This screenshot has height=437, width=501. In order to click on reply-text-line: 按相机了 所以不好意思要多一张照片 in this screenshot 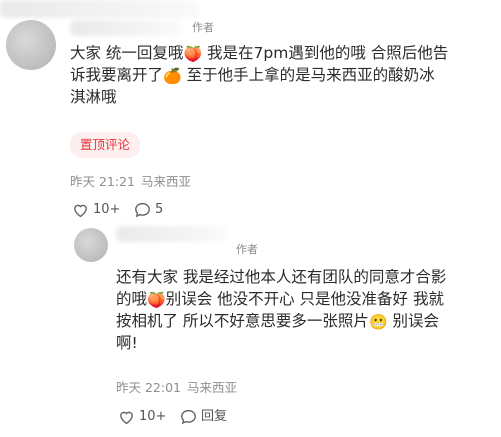, I will do `click(242, 321)`.